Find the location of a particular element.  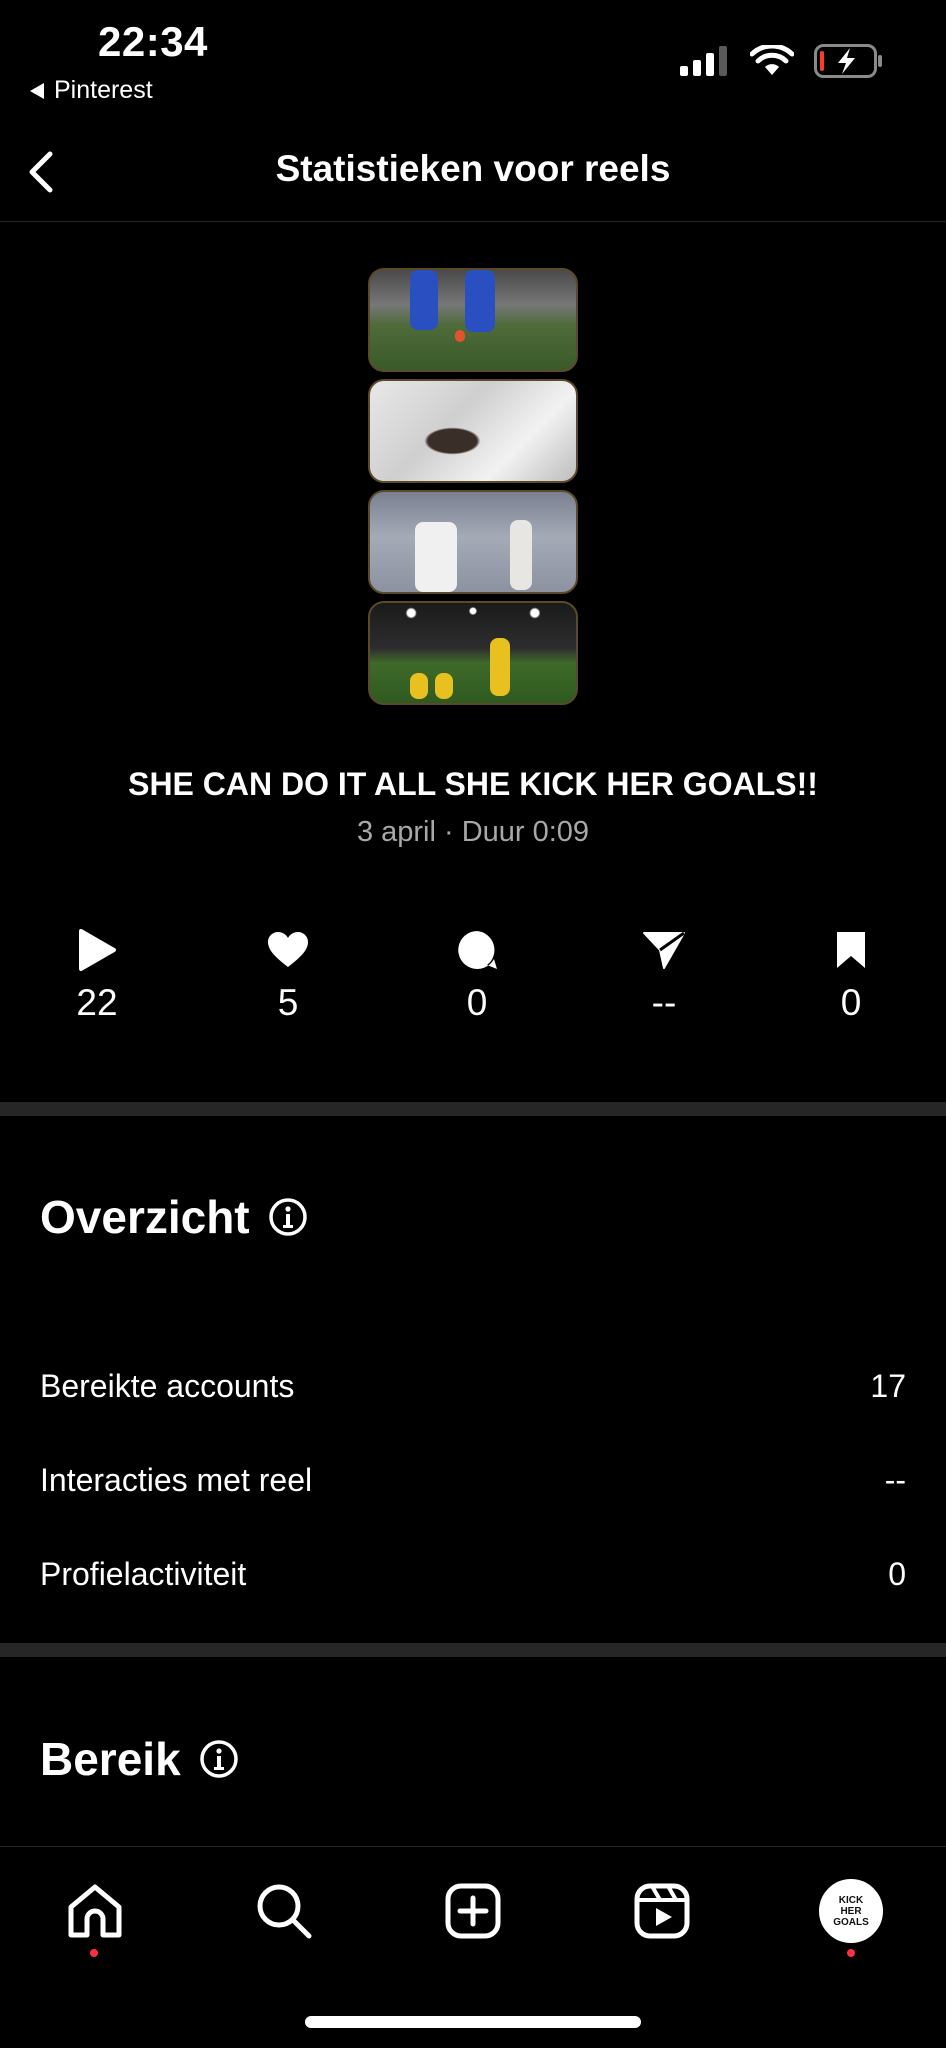

home-icon is located at coordinates (95, 1911).